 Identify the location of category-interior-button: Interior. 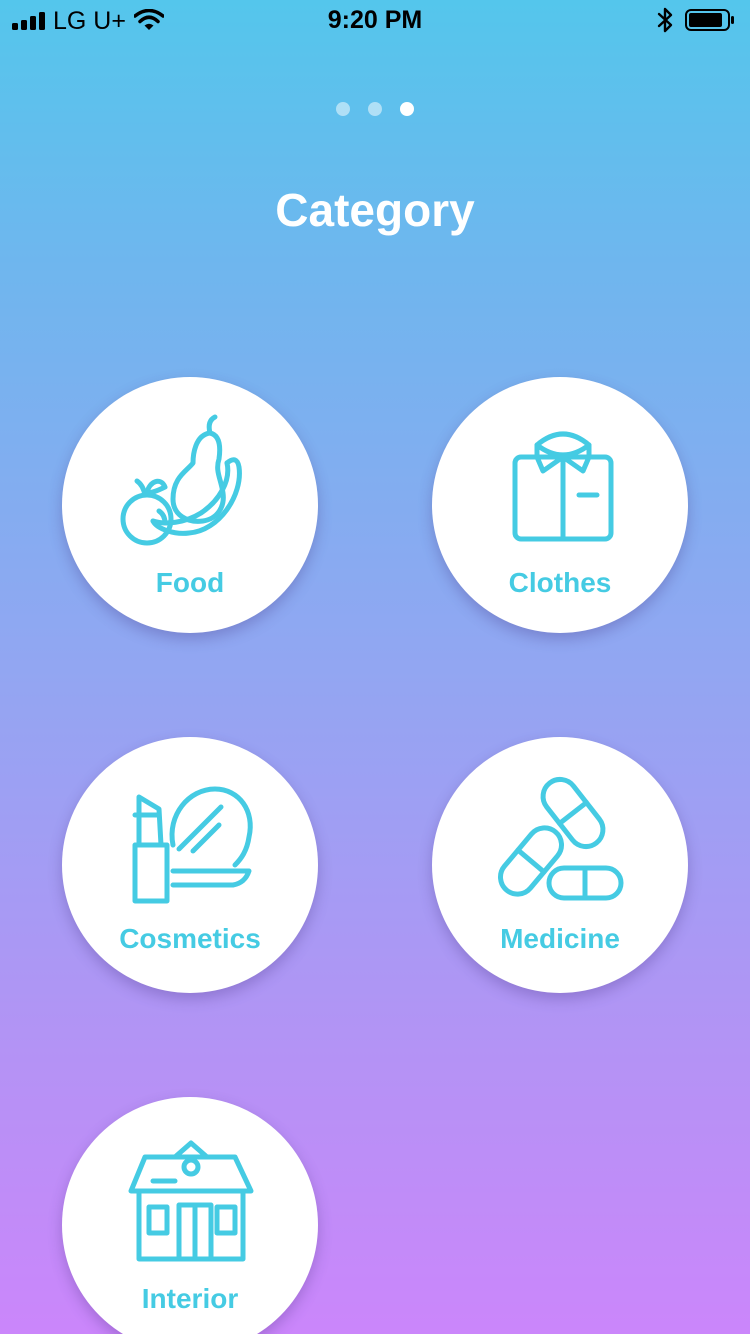
(190, 1215).